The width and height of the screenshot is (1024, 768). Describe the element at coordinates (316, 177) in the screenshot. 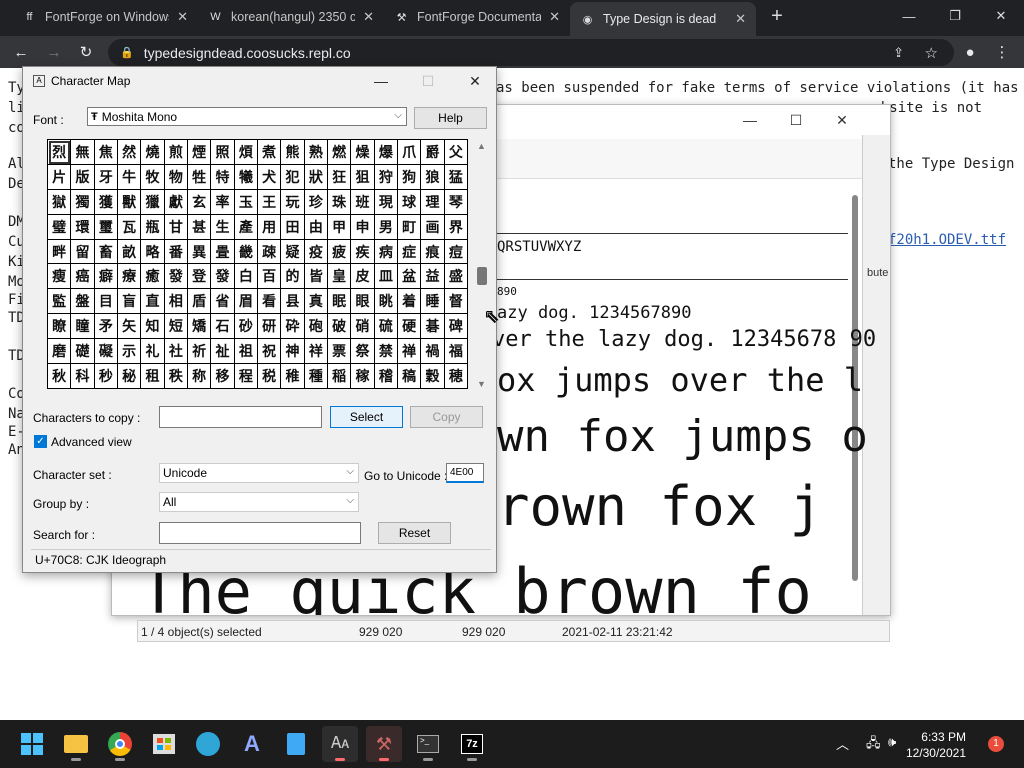

I see `glyph-cell: 狀` at that location.